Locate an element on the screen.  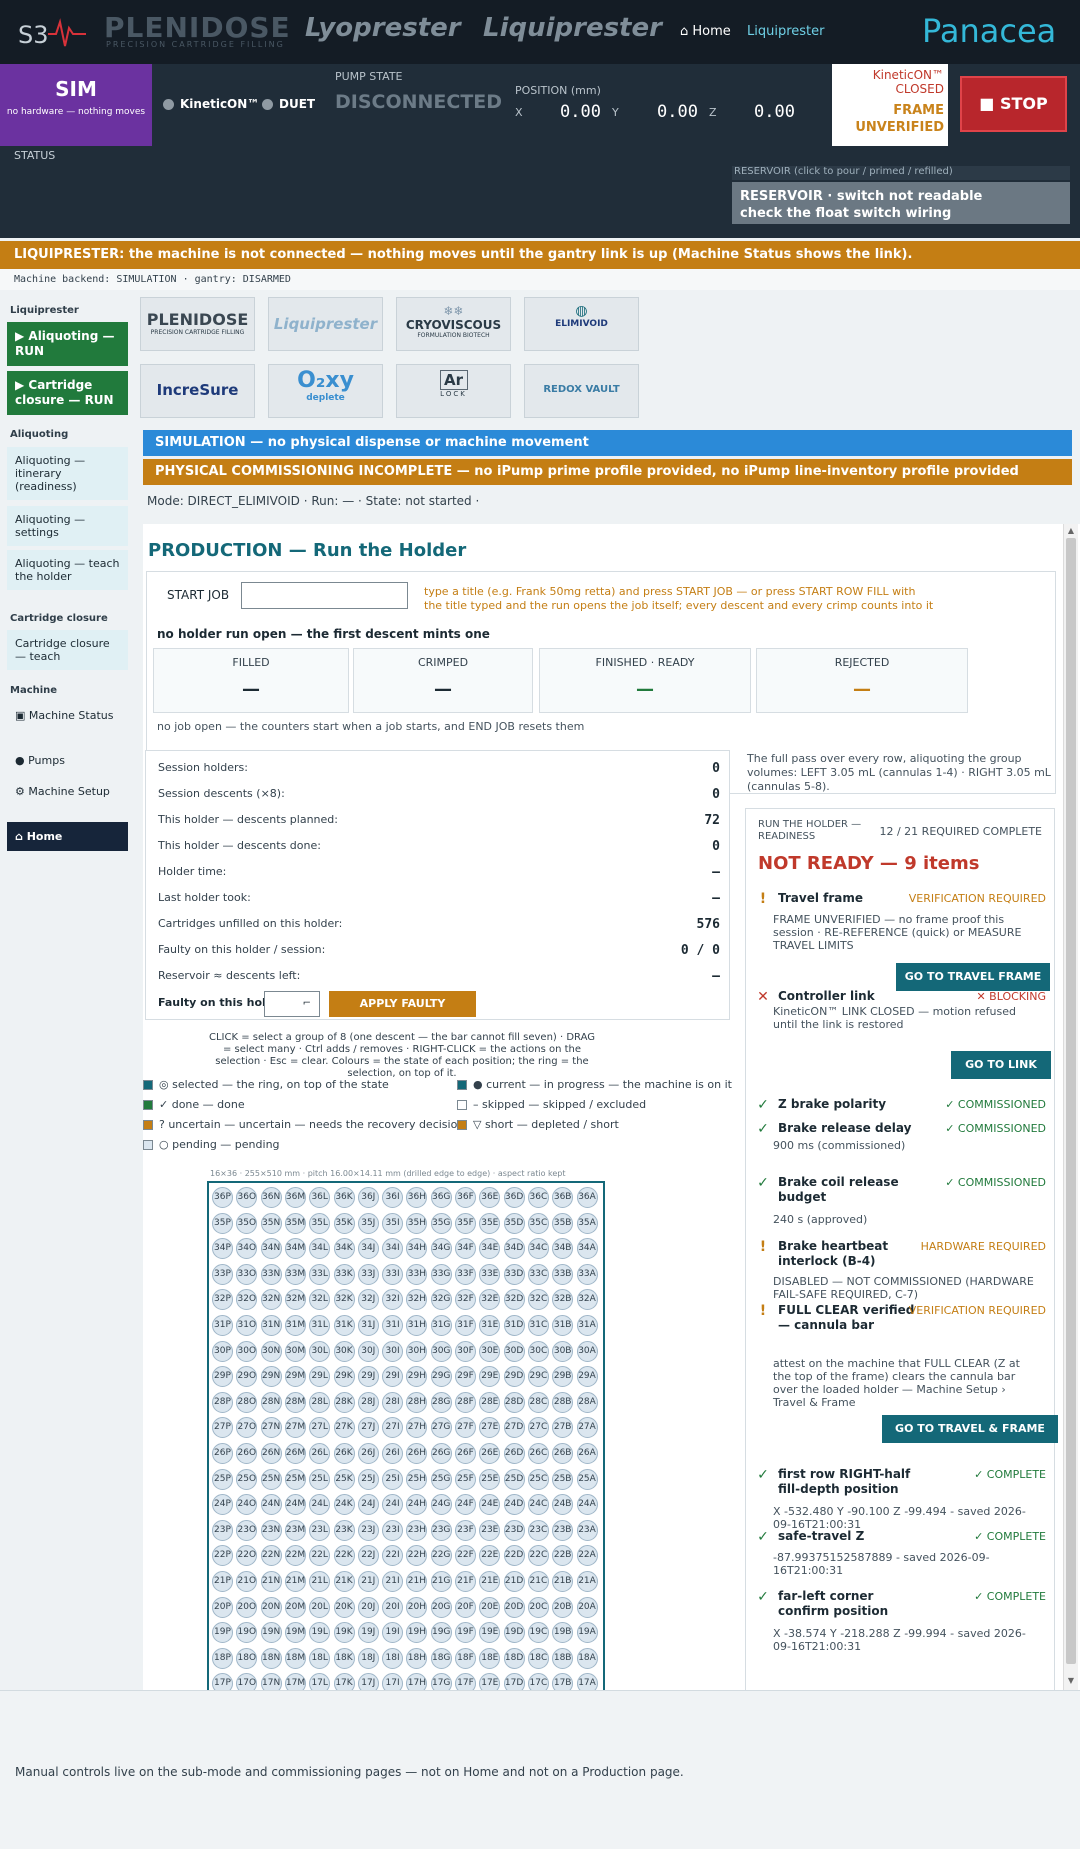
holder-position: 36G is located at coordinates (441, 1197).